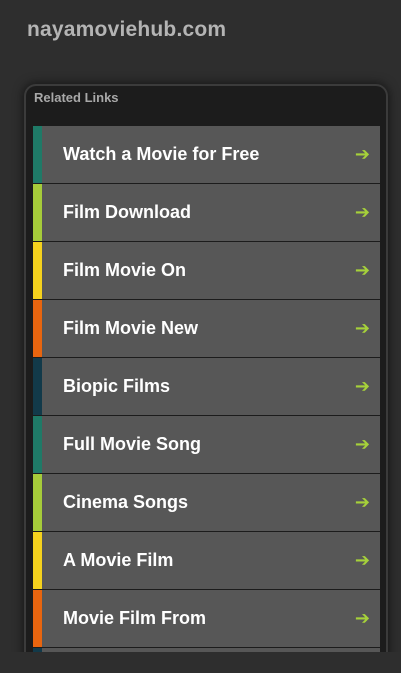  I want to click on related-link-item: Movie Film From ➔, so click(206, 618).